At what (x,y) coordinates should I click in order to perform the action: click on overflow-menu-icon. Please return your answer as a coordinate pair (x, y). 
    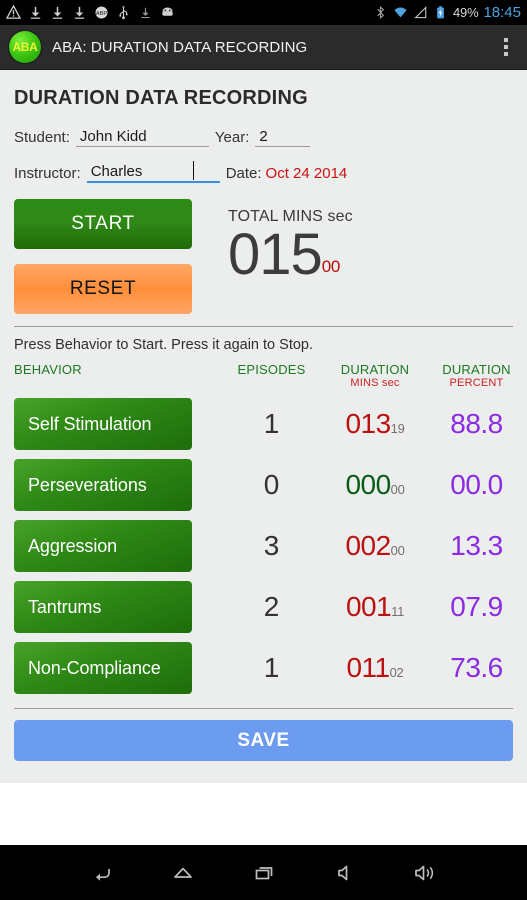
    Looking at the image, I should click on (506, 47).